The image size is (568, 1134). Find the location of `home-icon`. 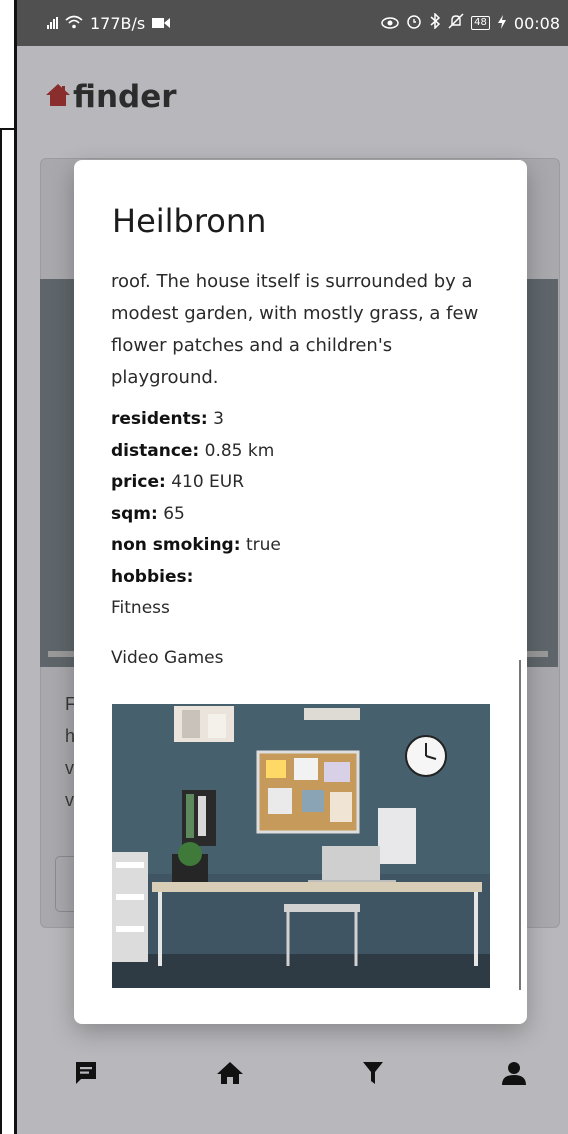

home-icon is located at coordinates (230, 1073).